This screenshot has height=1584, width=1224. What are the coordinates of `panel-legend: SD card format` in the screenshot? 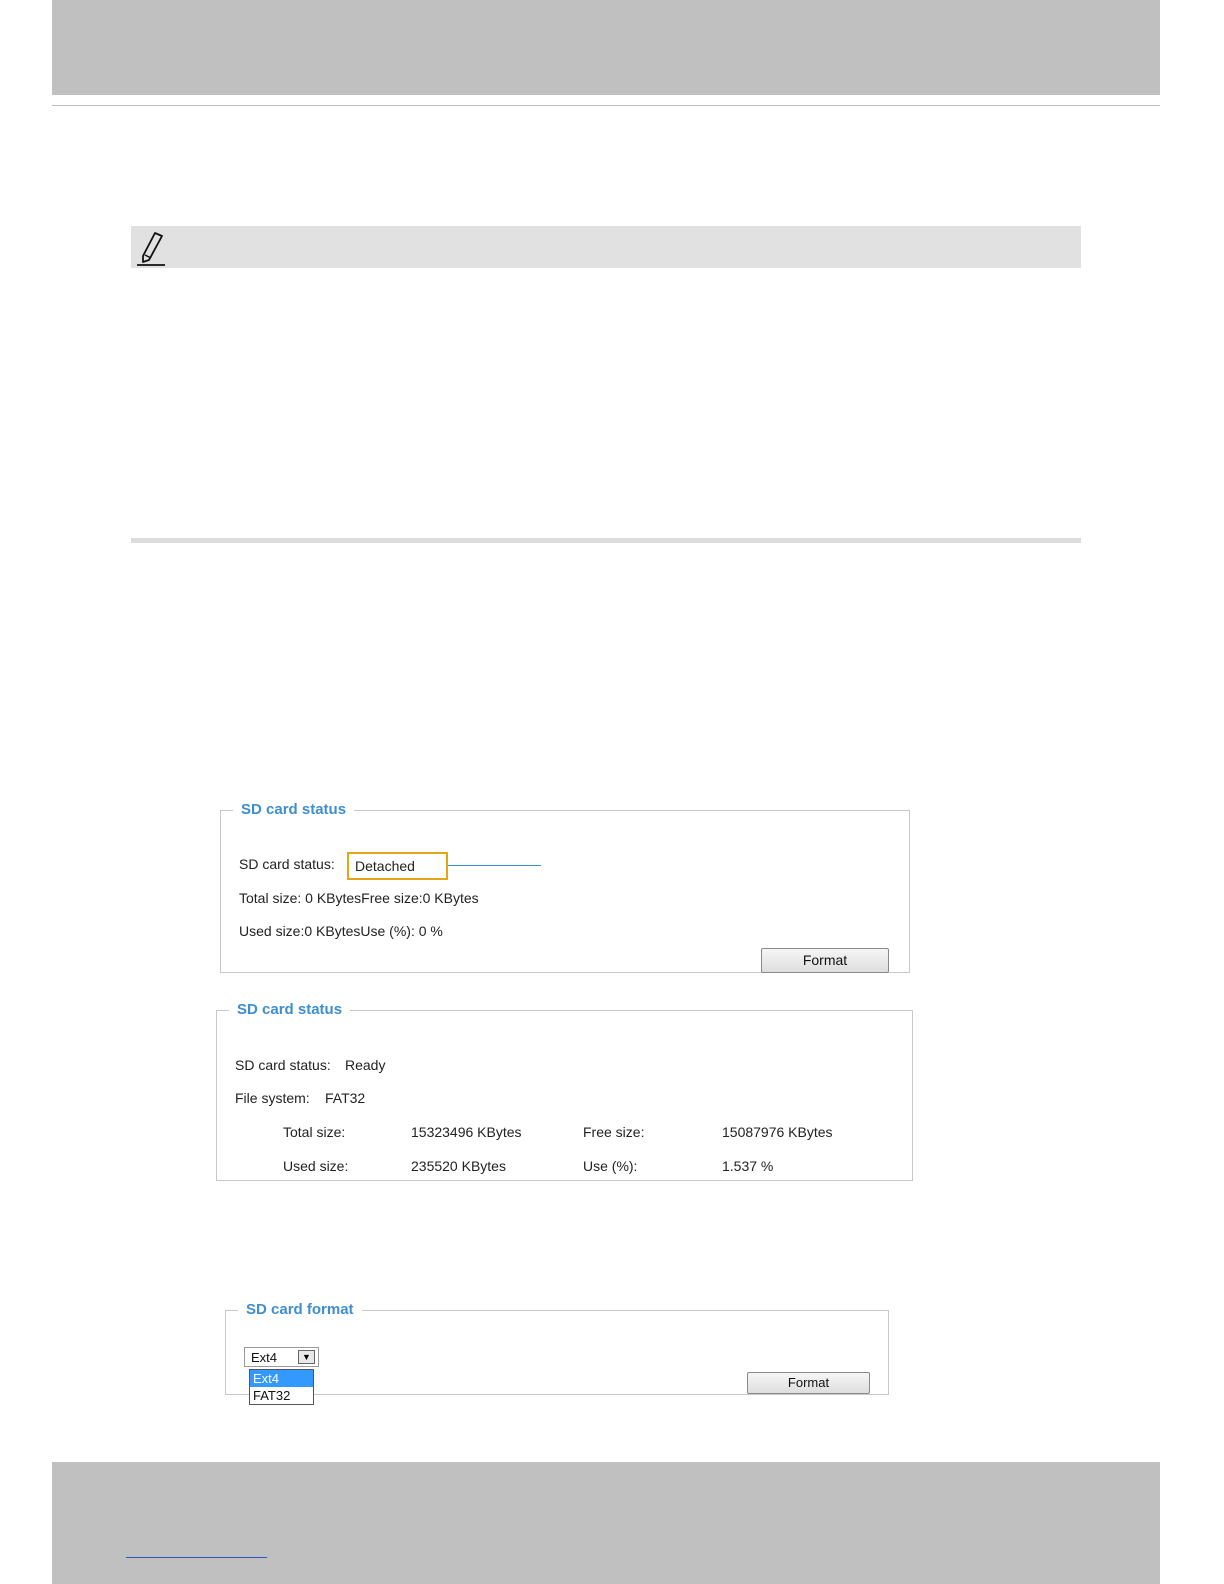 It's located at (300, 1309).